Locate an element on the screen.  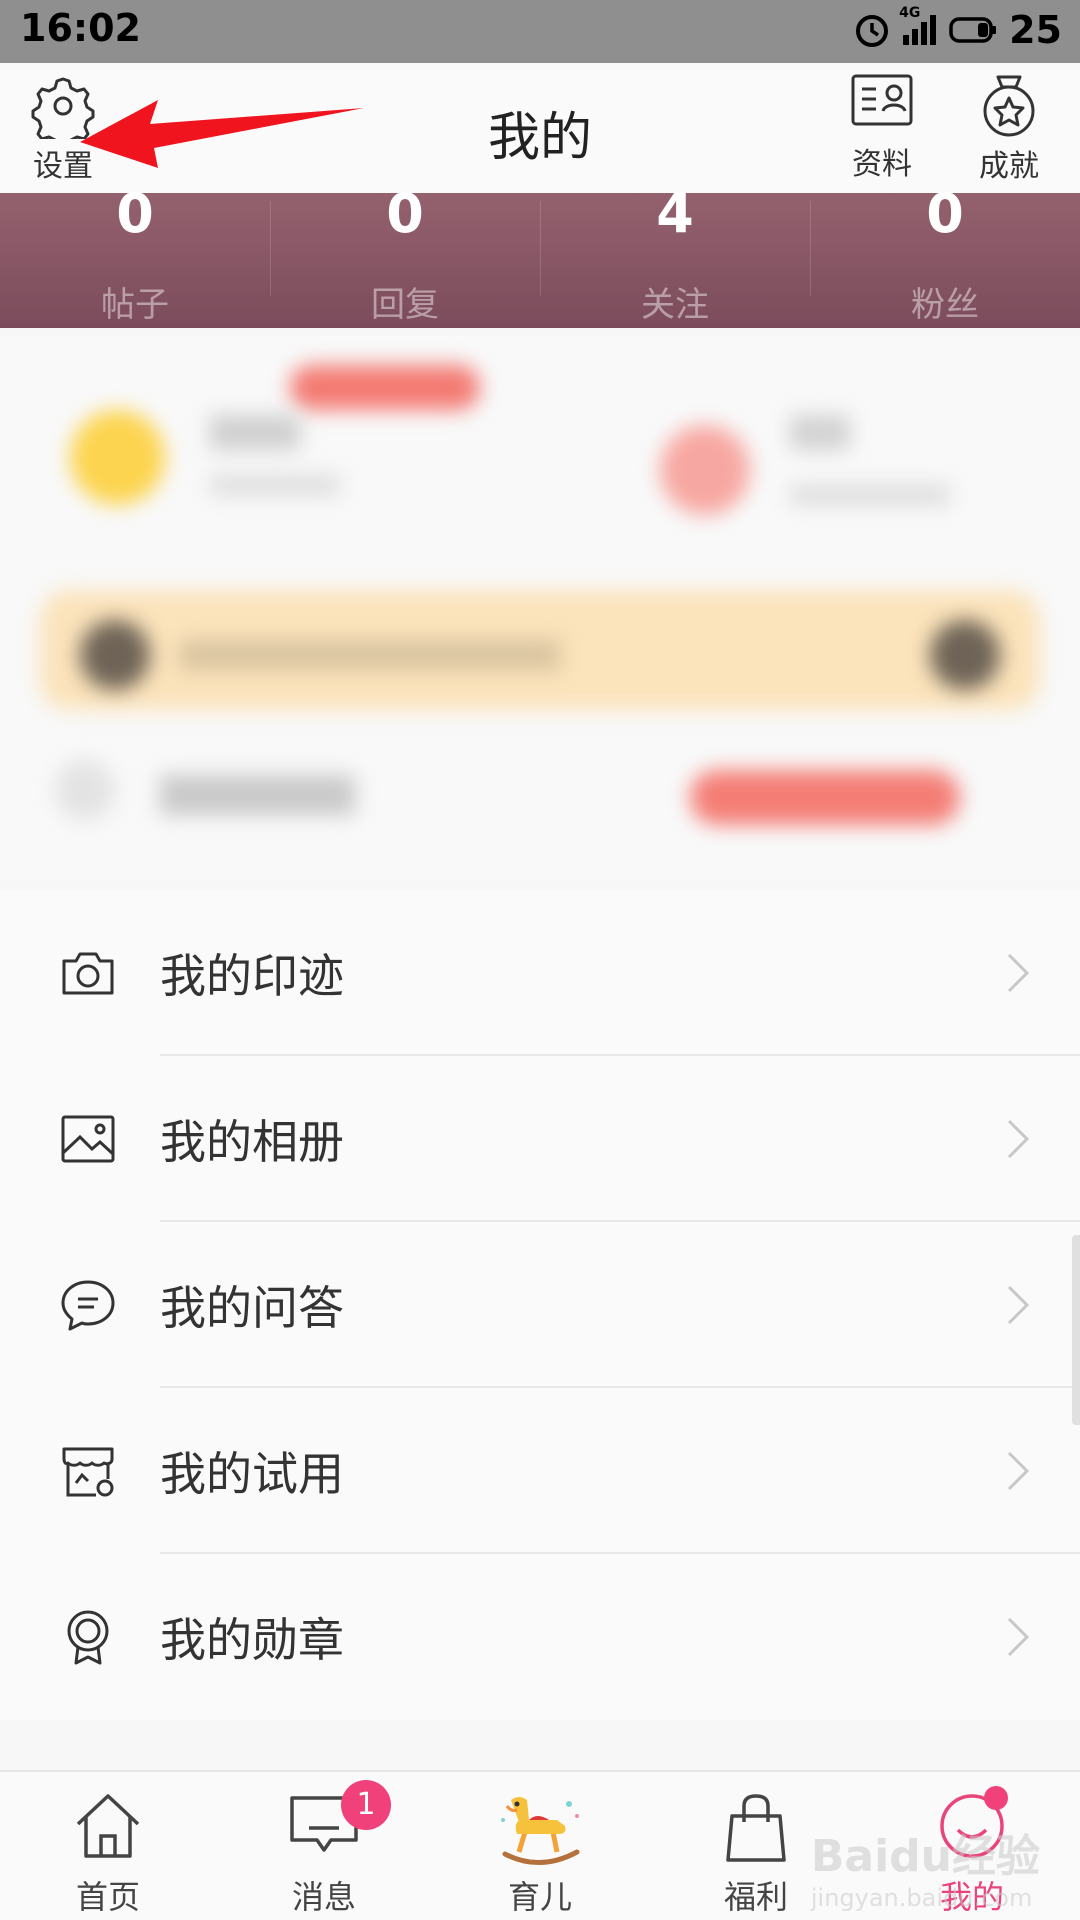
menu-item-label: 我的勋章 is located at coordinates (252, 1640).